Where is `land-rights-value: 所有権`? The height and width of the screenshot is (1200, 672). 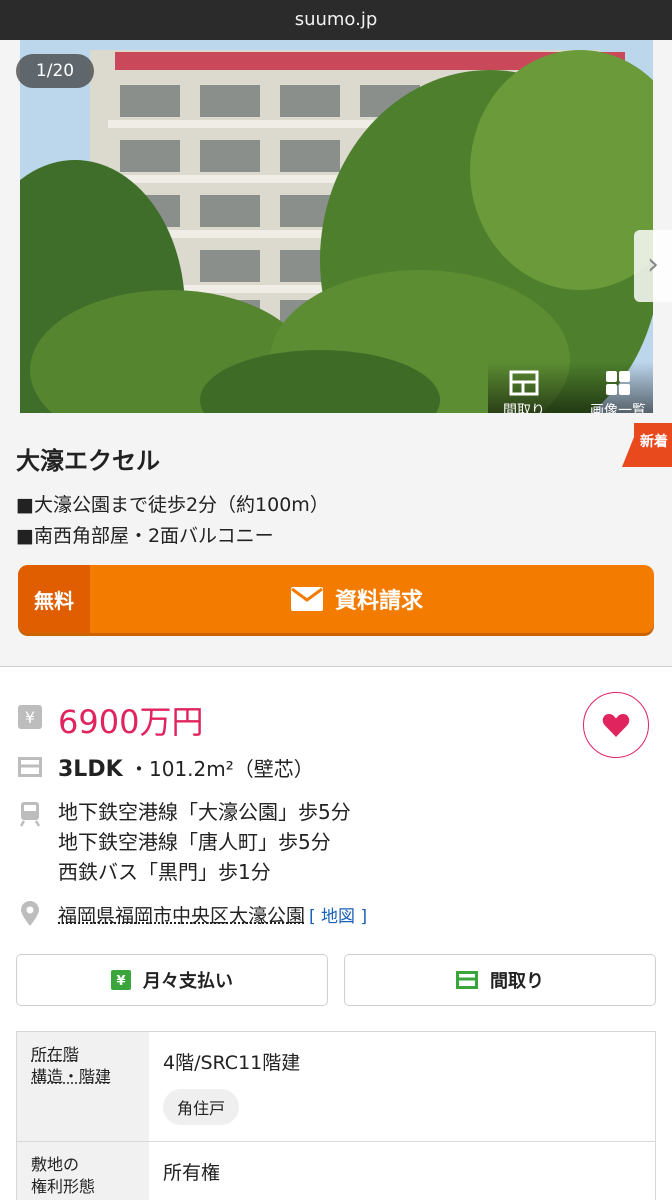 land-rights-value: 所有権 is located at coordinates (402, 1171).